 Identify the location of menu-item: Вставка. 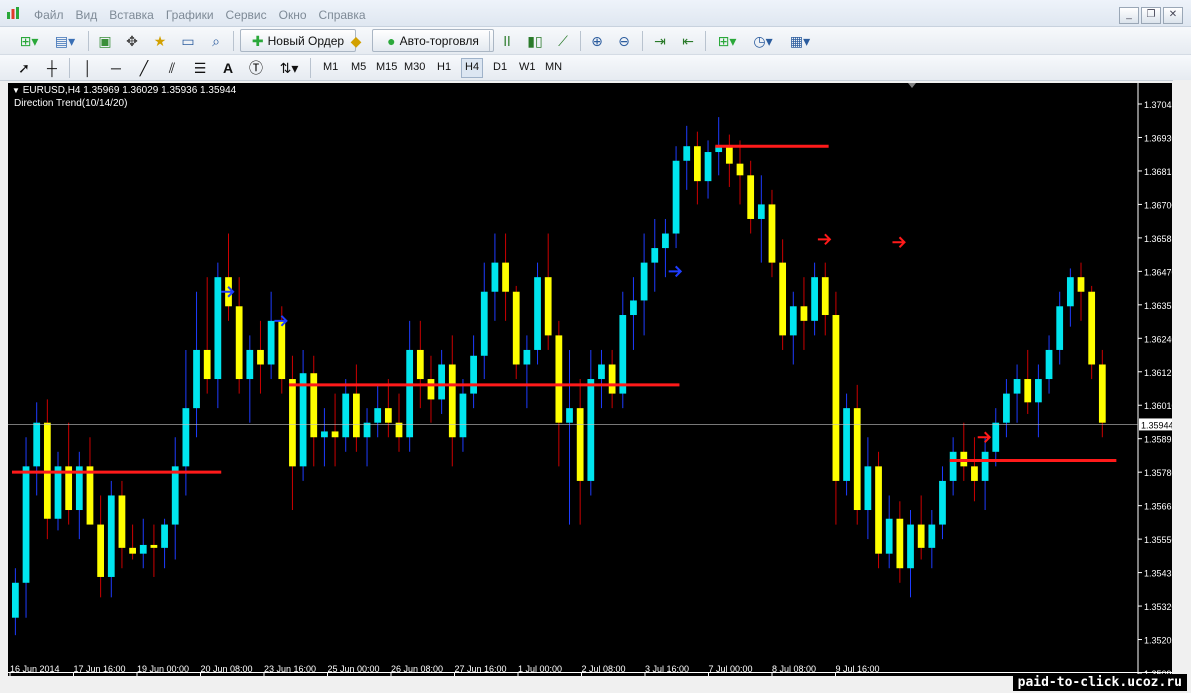
(137, 13).